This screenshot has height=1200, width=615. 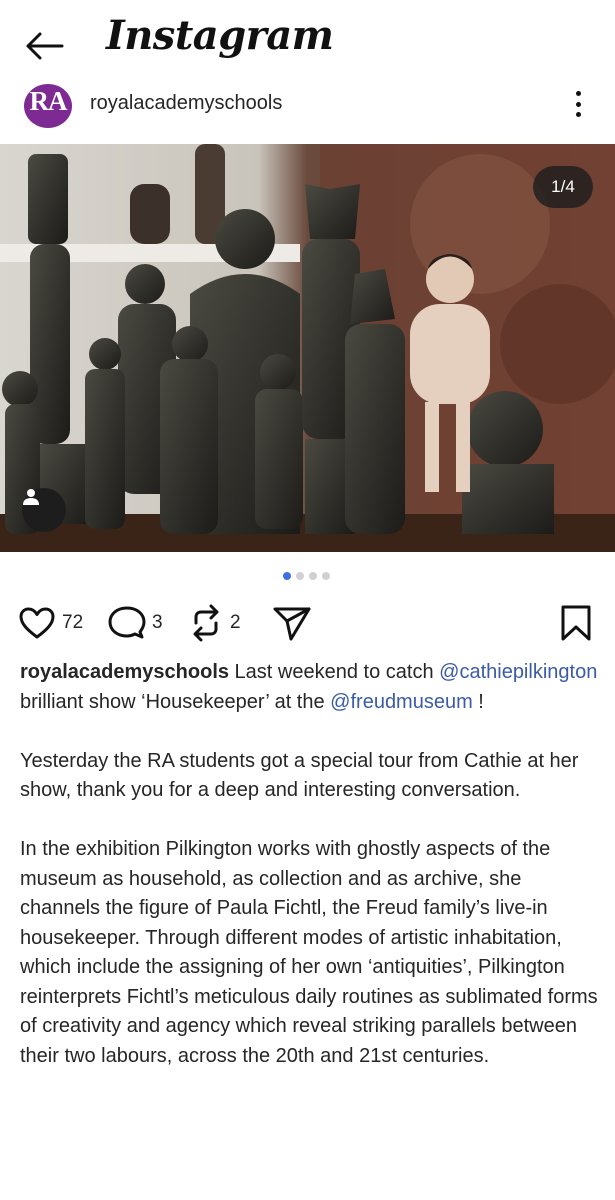 I want to click on person-icon, so click(x=31, y=497).